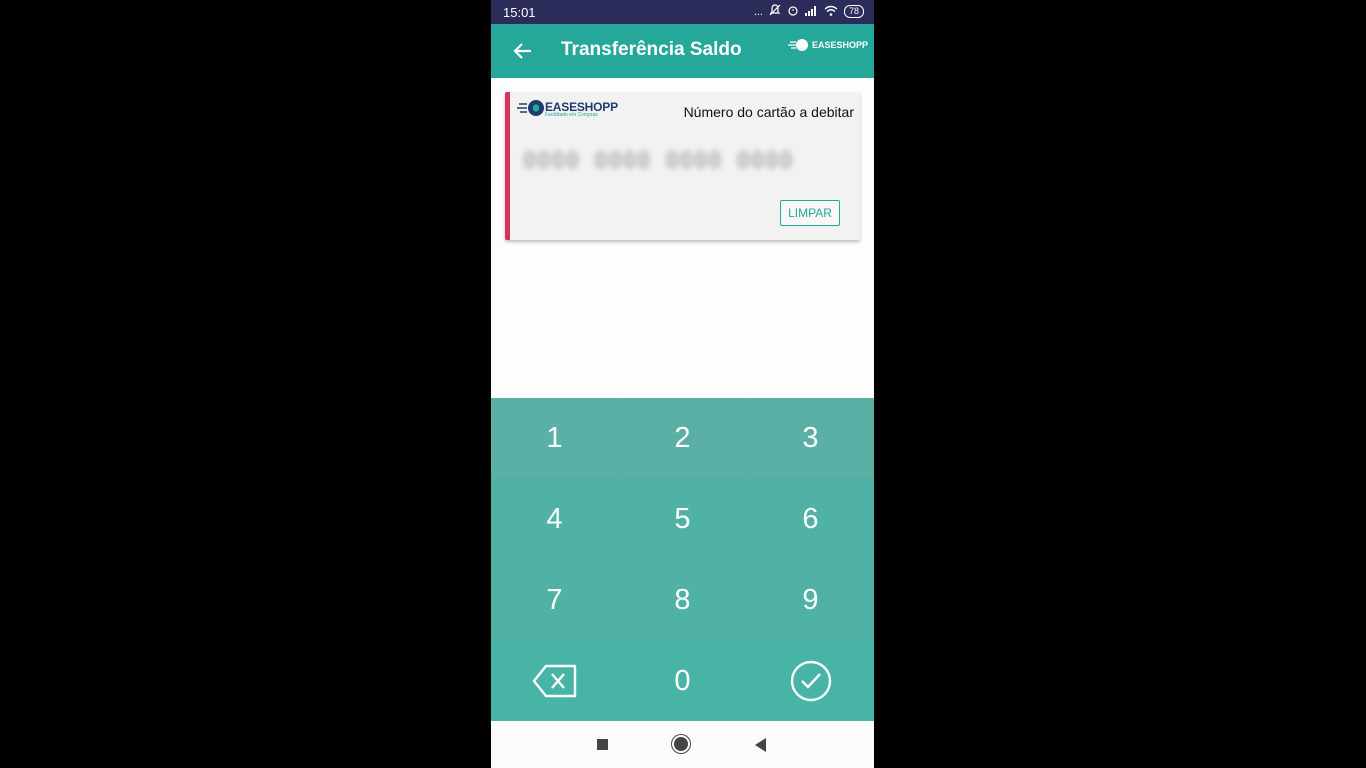  I want to click on key-5: 5, so click(682, 519).